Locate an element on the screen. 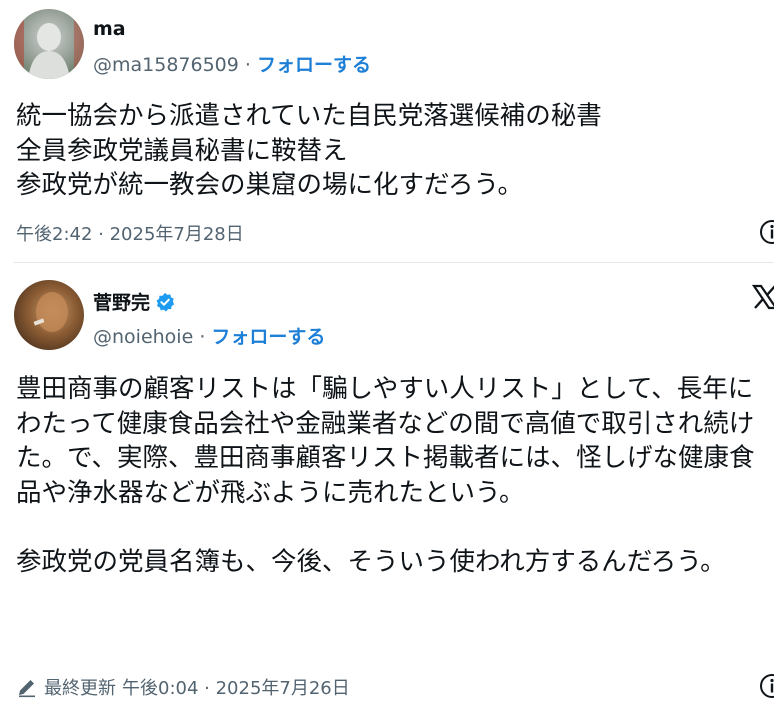  verified-badge-icon is located at coordinates (165, 302).